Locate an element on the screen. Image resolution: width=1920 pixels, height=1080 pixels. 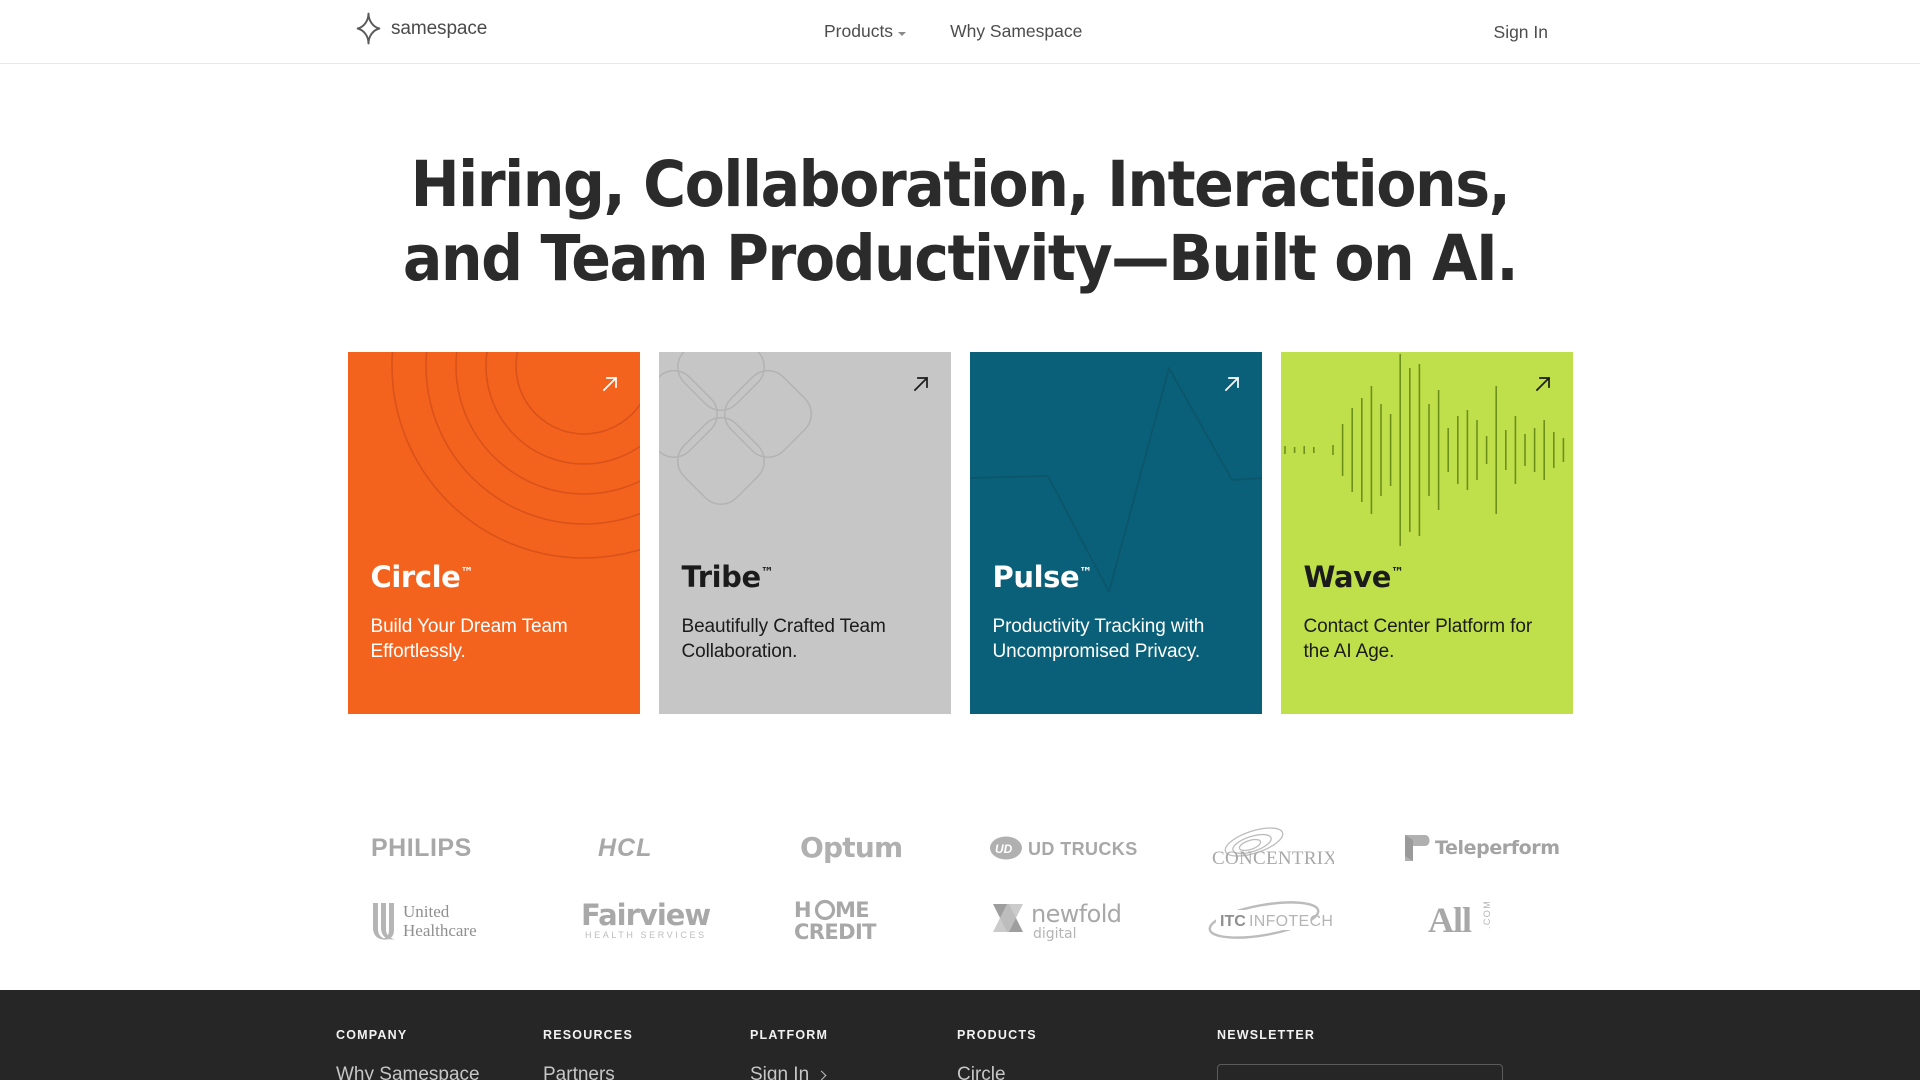
signin-link: Sign In is located at coordinates (1521, 32).